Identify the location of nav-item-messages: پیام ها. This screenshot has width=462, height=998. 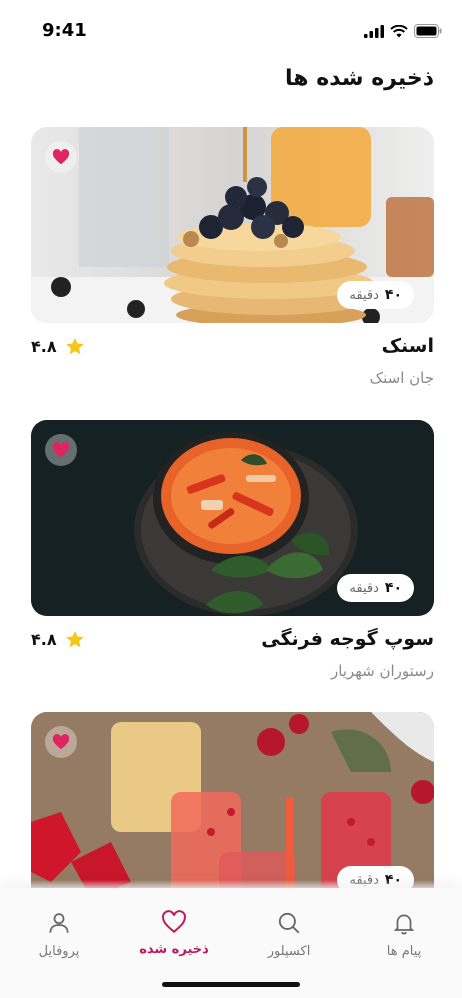
(404, 934).